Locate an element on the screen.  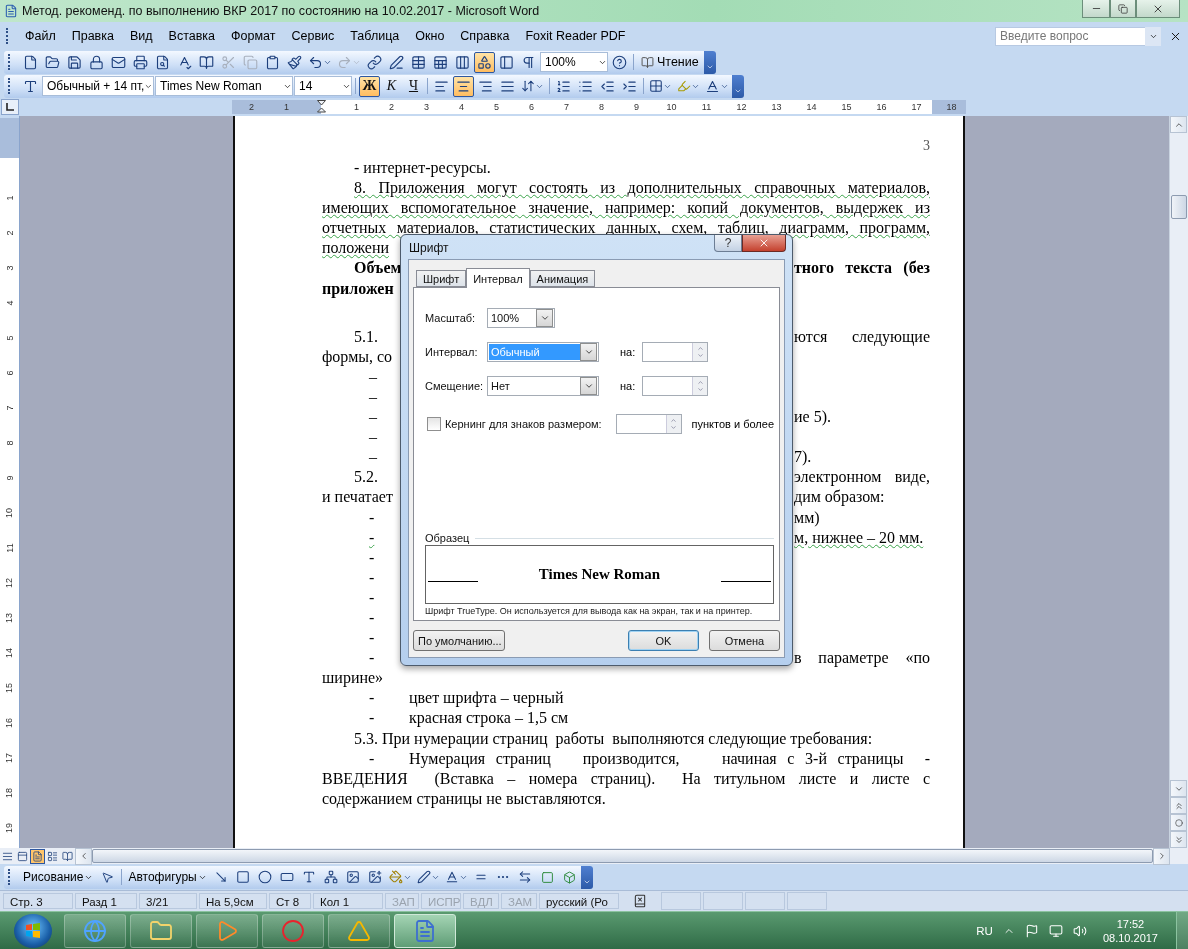
ruler-number: 11 is located at coordinates (9, 547).